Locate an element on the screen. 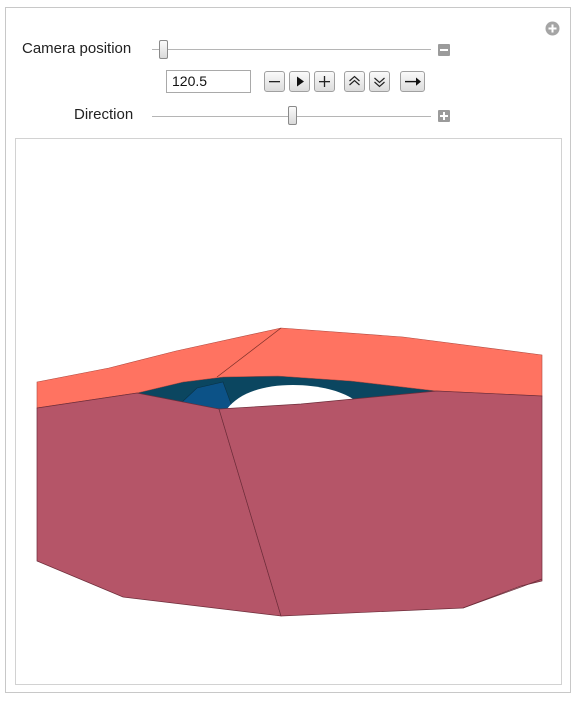 The height and width of the screenshot is (701, 577). step-forward-button is located at coordinates (324, 81).